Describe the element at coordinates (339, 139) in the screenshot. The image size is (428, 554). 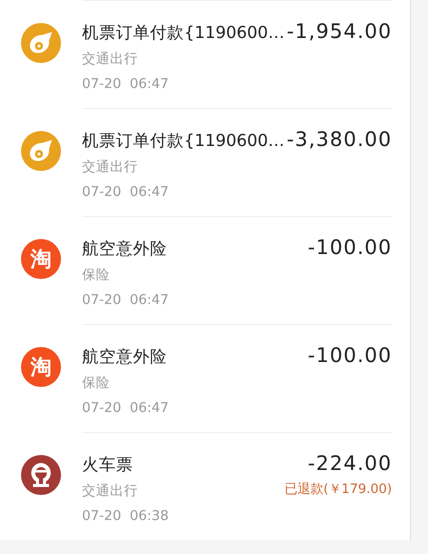
I see `amount: -3,380.00` at that location.